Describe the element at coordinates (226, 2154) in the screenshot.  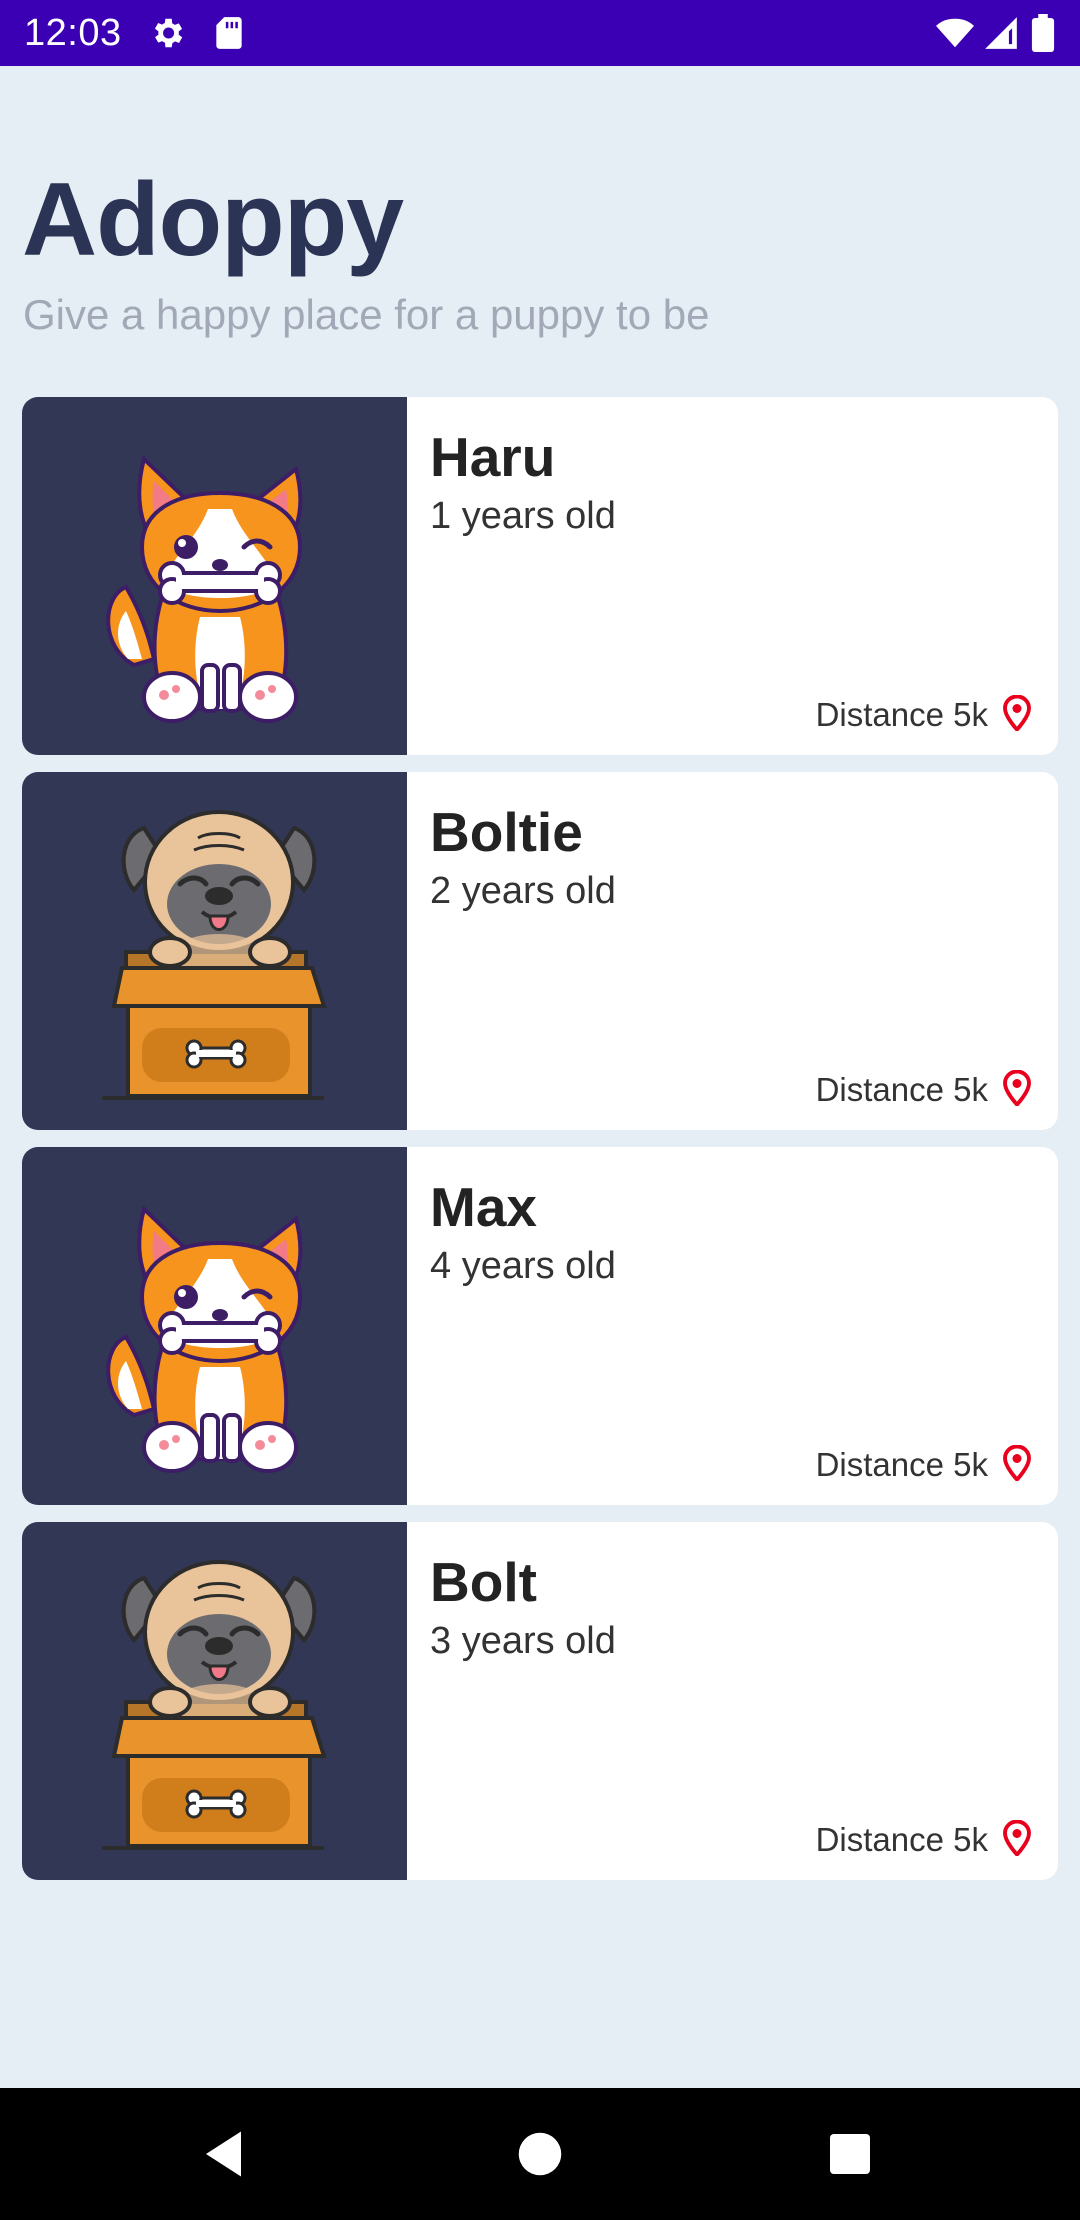
I see `back-icon` at that location.